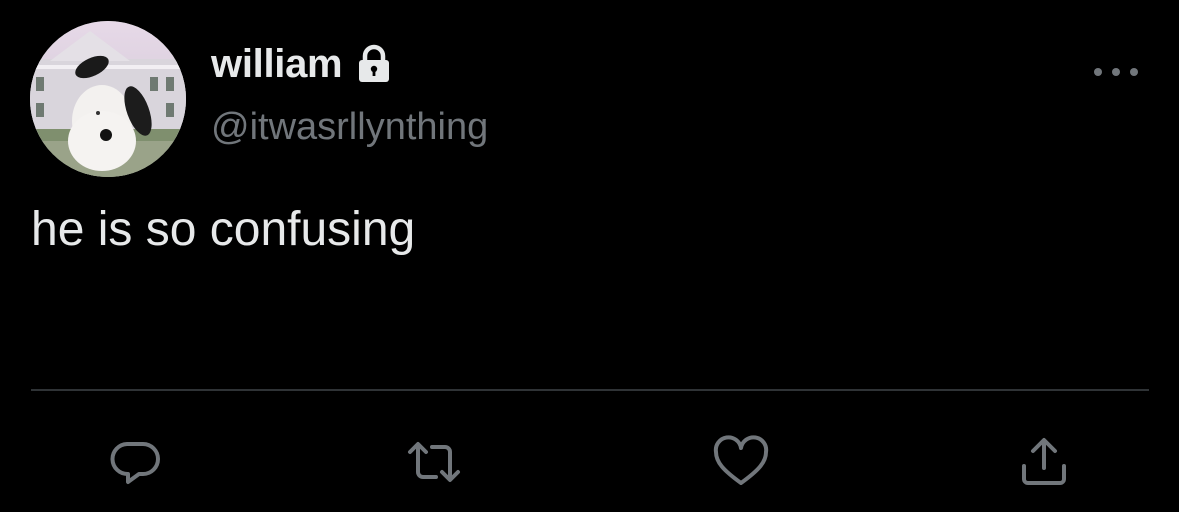 The height and width of the screenshot is (512, 1179). I want to click on avatar, so click(108, 99).